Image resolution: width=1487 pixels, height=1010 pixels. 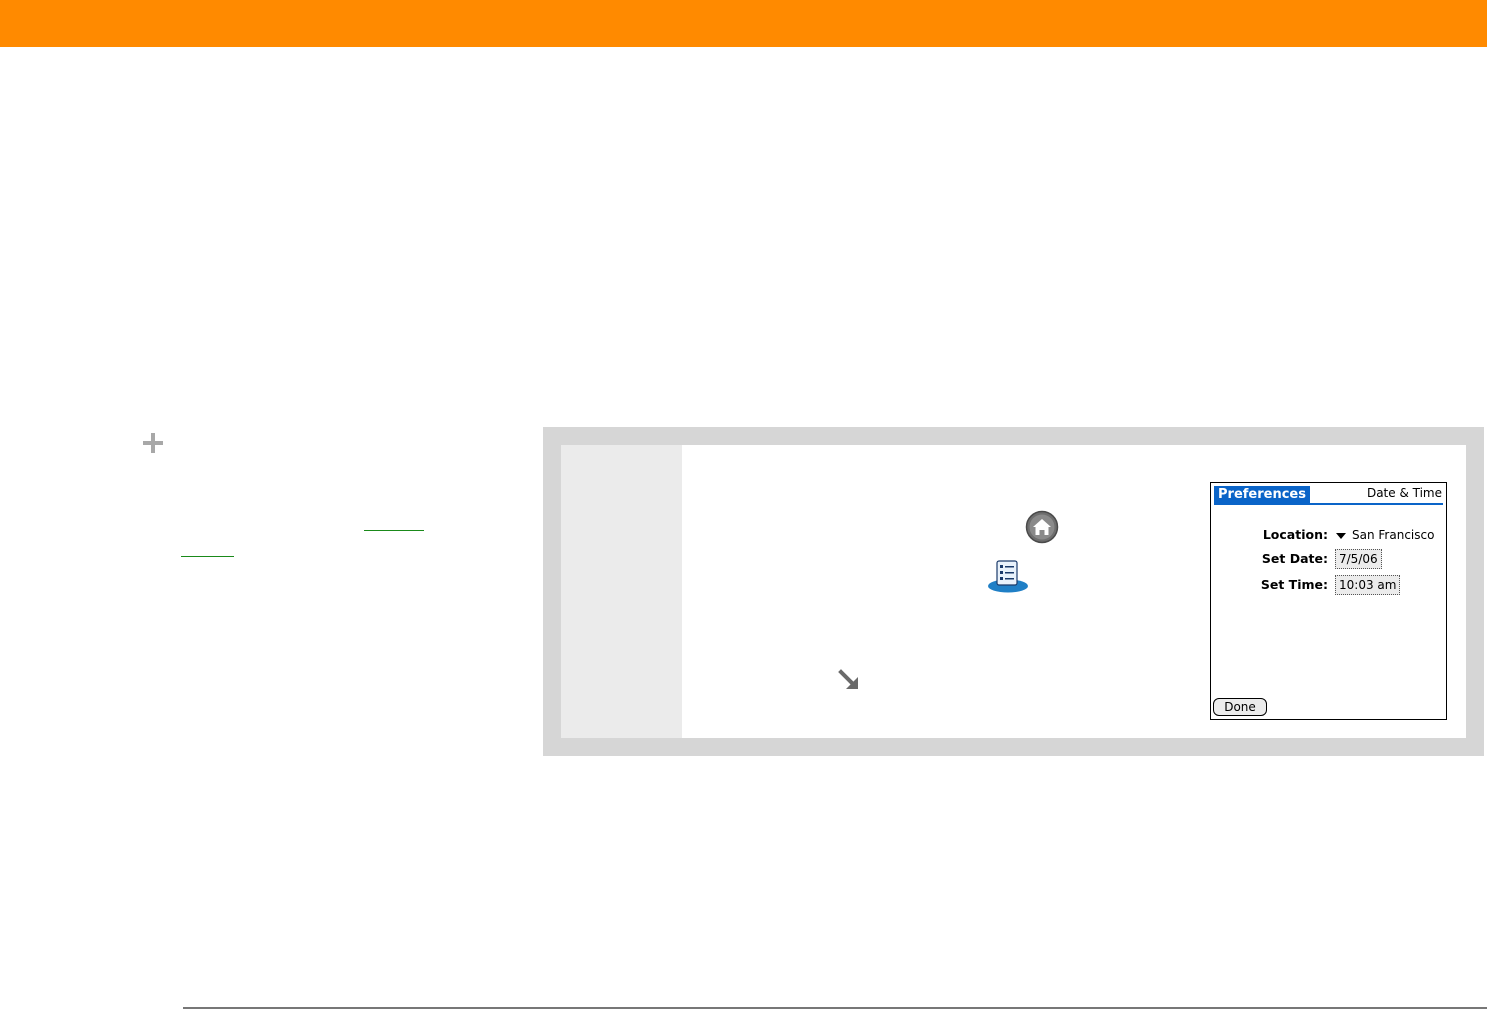 I want to click on step-number-column, so click(x=621, y=591).